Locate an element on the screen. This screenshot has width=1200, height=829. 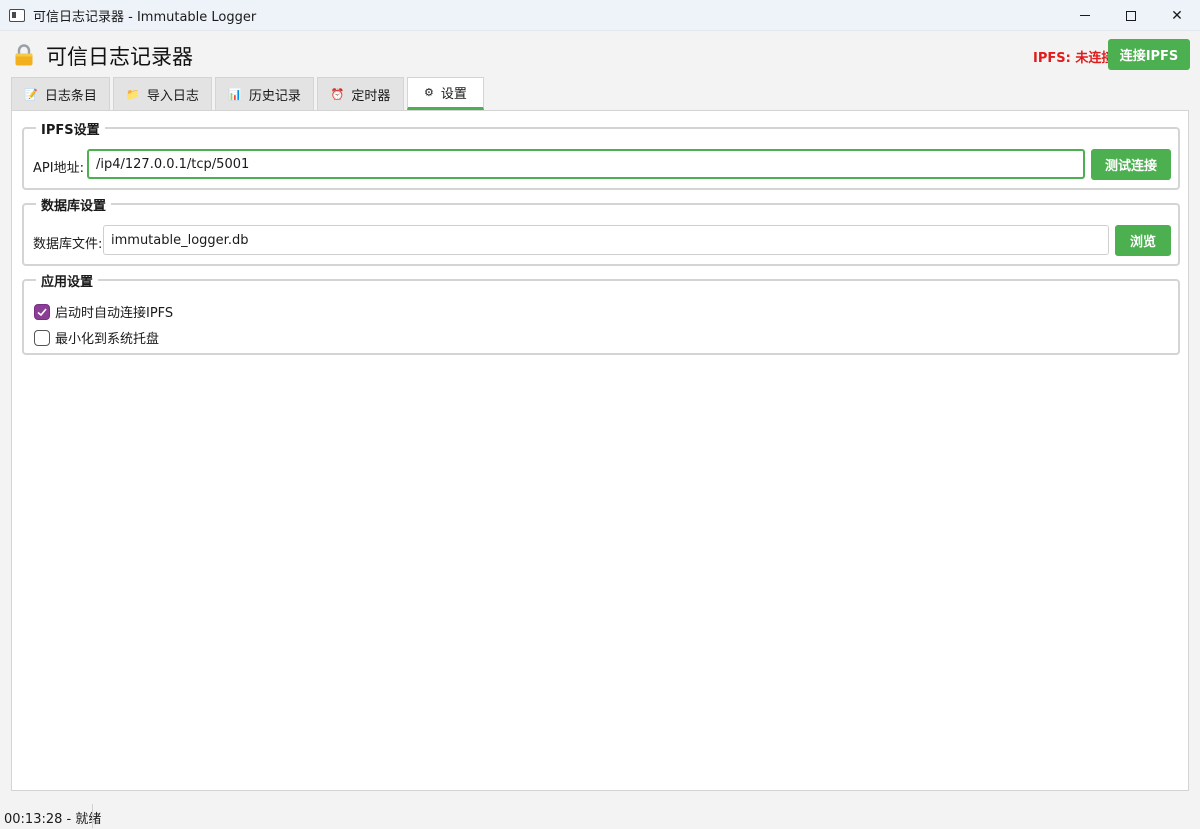
bar-chart-icon: 📊 is located at coordinates (235, 94).